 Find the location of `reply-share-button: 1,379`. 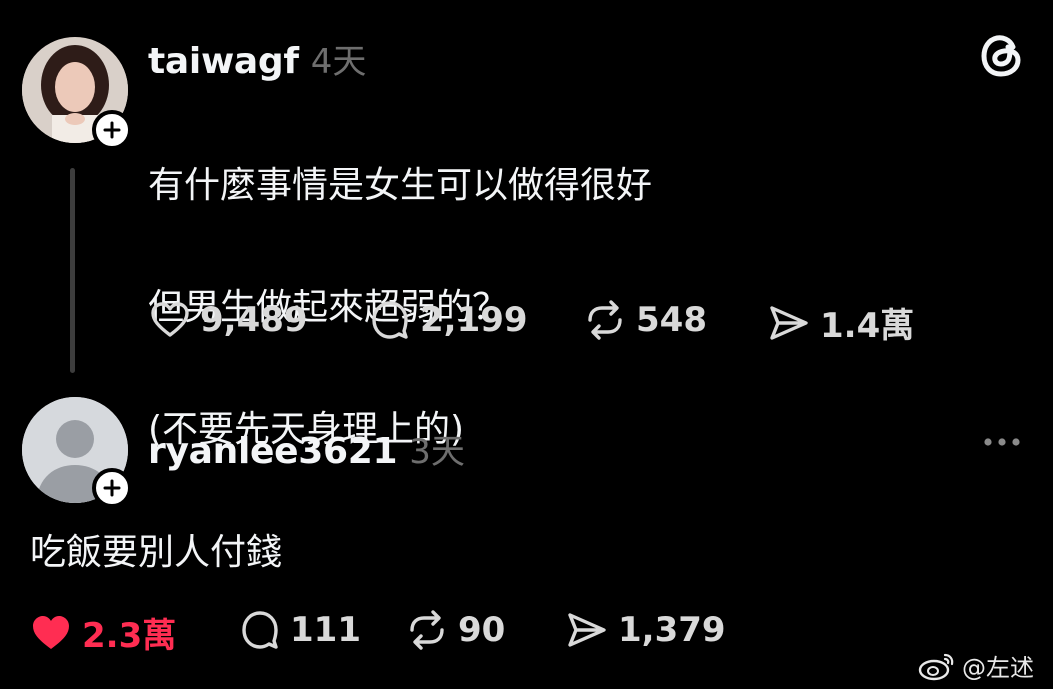

reply-share-button: 1,379 is located at coordinates (645, 630).